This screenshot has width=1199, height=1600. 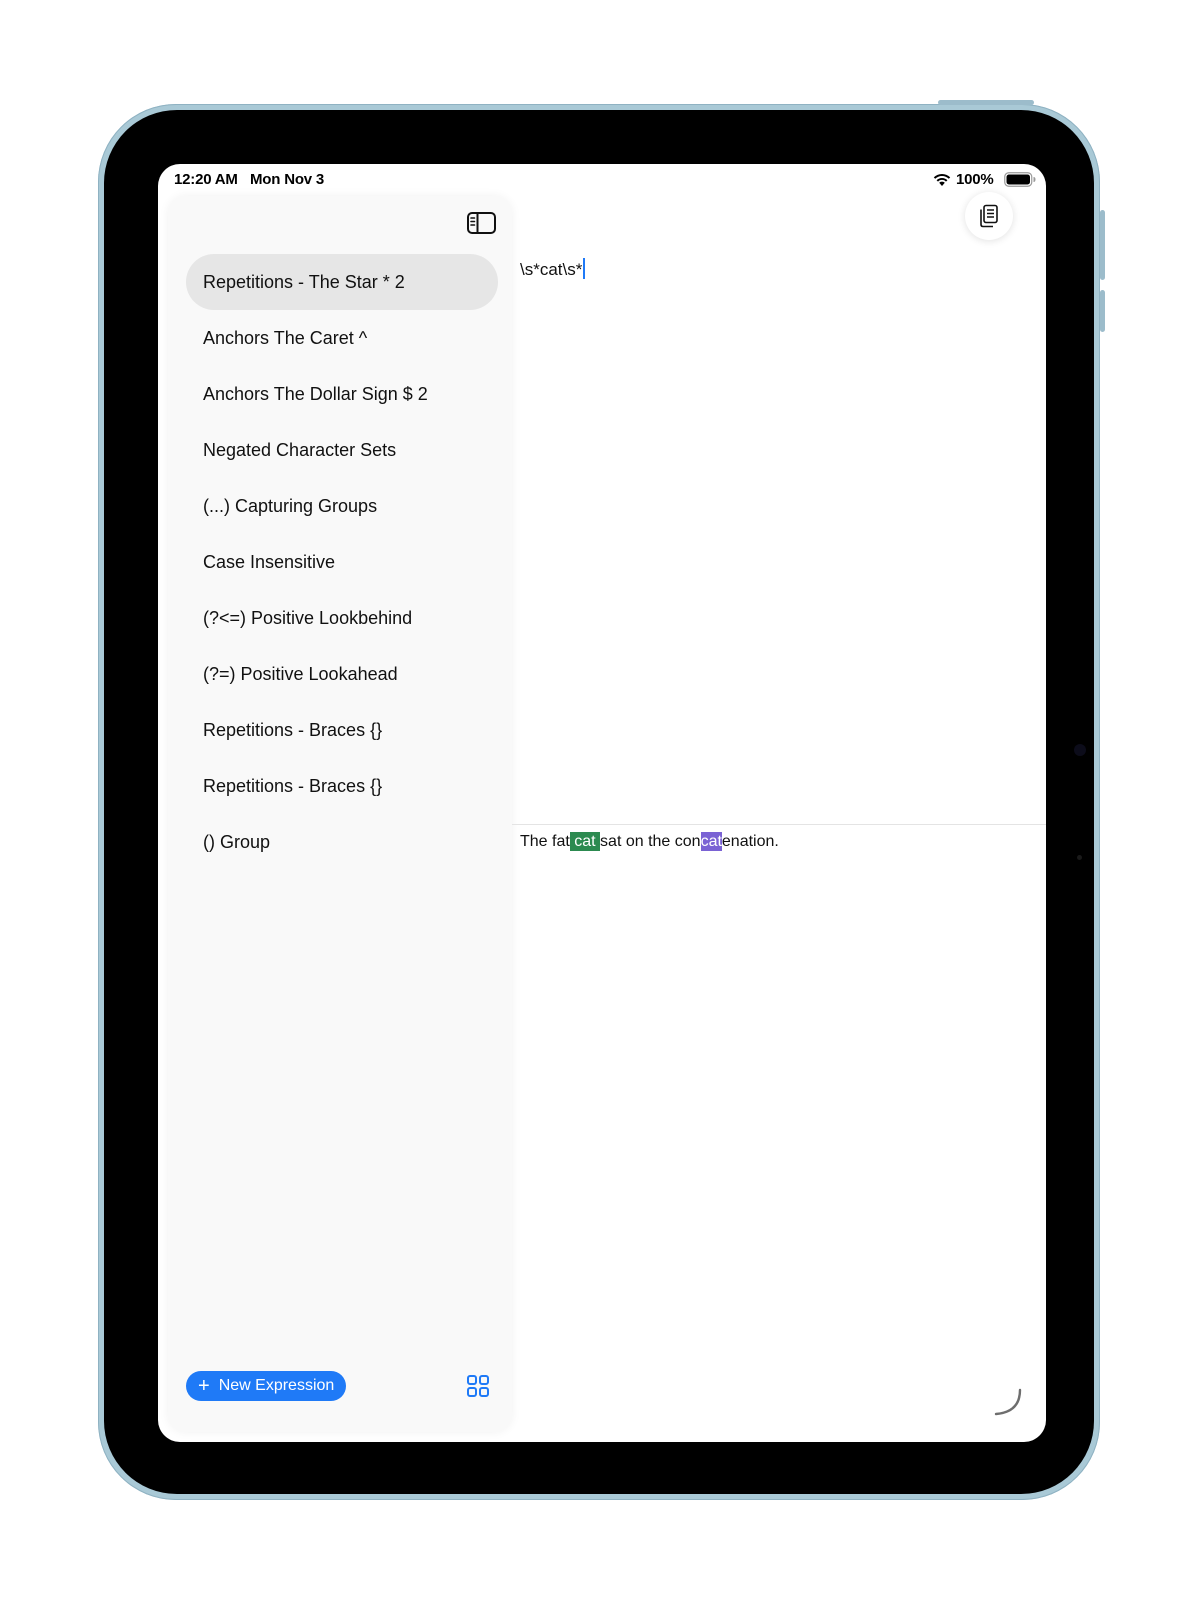 What do you see at coordinates (775, 538) in the screenshot?
I see `regex-input: \s*cat\s*` at bounding box center [775, 538].